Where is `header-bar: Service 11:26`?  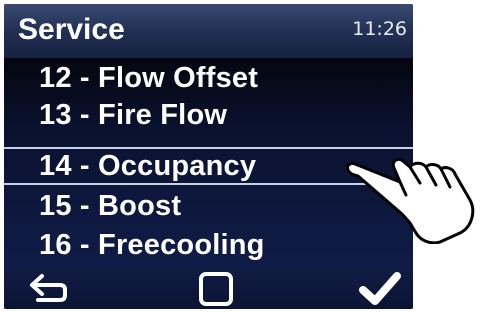
header-bar: Service 11:26 is located at coordinates (208, 31).